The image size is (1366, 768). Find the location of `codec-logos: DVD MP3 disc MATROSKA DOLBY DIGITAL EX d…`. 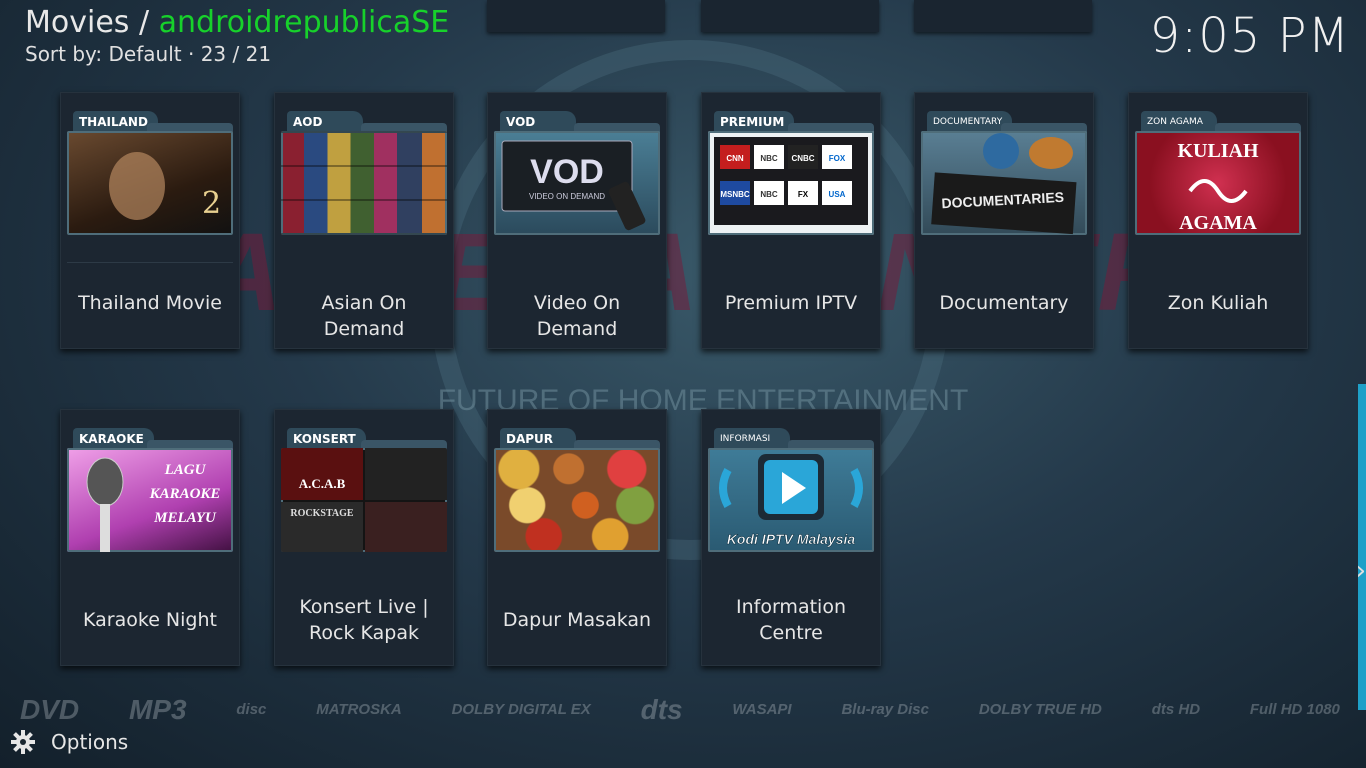

codec-logos: DVD MP3 disc MATROSKA DOLBY DIGITAL EX d… is located at coordinates (680, 710).